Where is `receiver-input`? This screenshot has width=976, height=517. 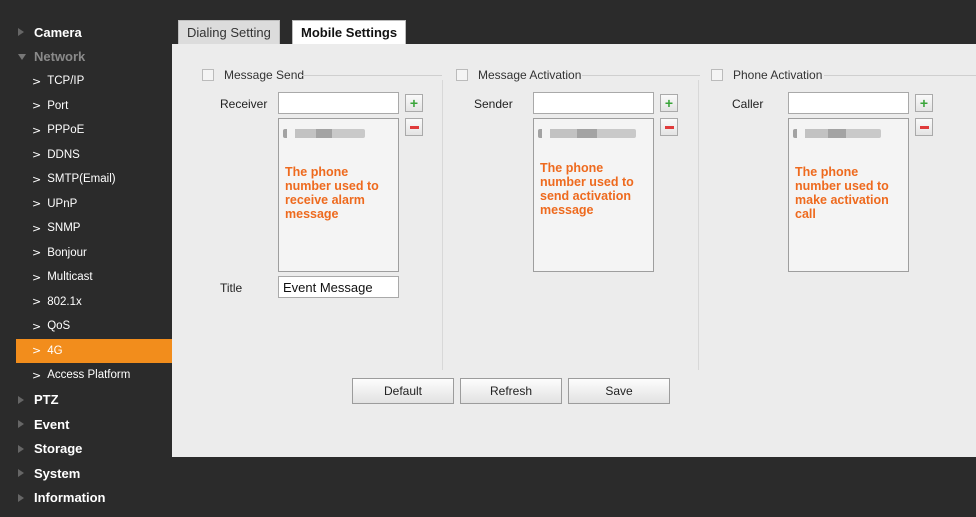
receiver-input is located at coordinates (338, 103).